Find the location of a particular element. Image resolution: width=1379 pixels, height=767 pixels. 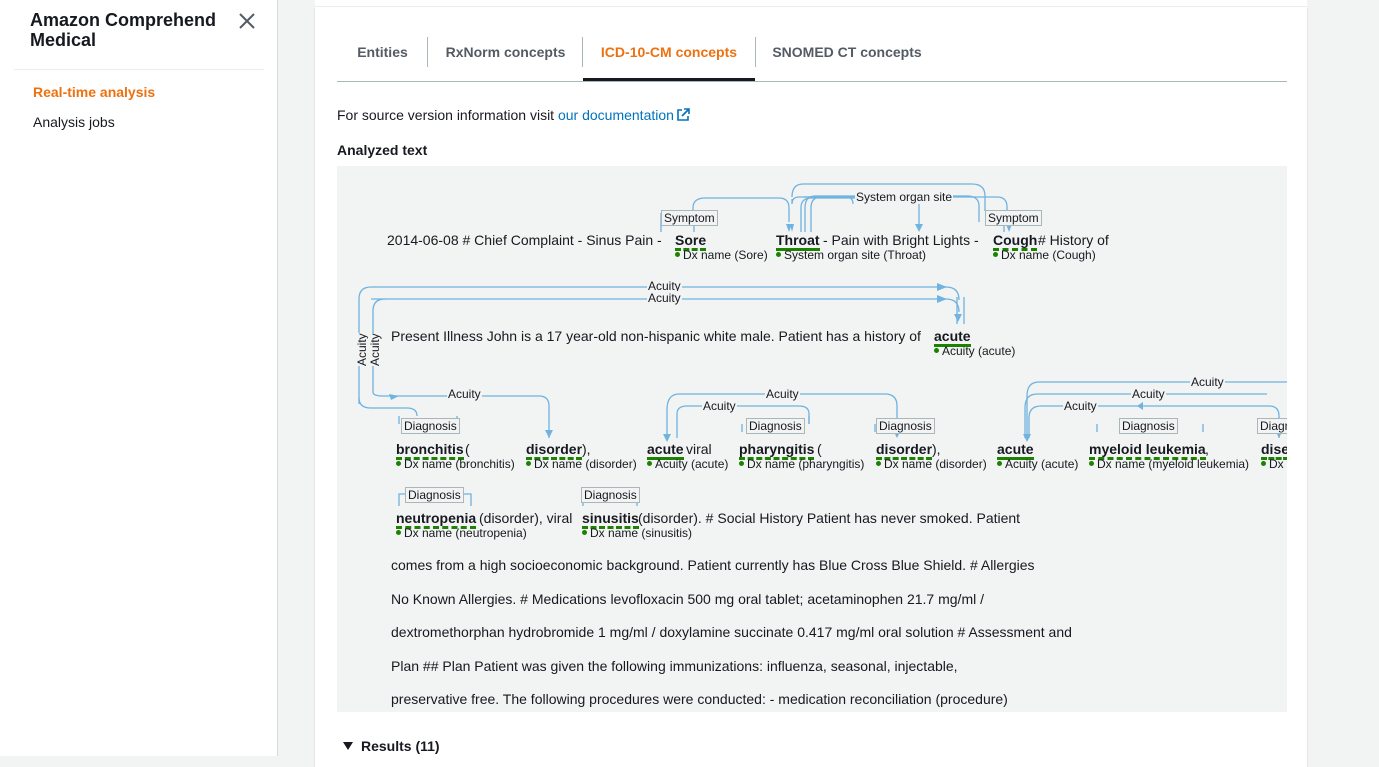

external-link-icon is located at coordinates (683, 114).